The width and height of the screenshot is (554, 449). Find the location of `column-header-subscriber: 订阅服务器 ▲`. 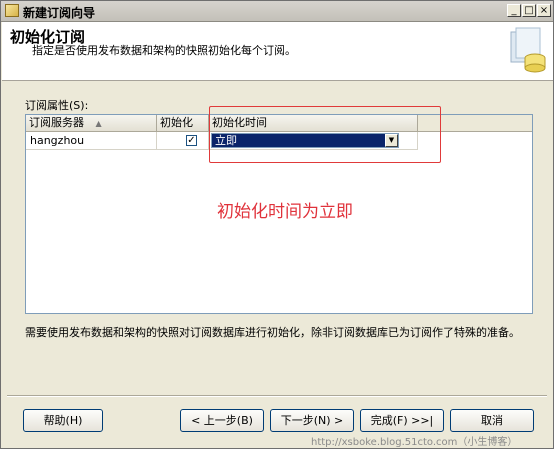

column-header-subscriber: 订阅服务器 ▲ is located at coordinates (91, 123).